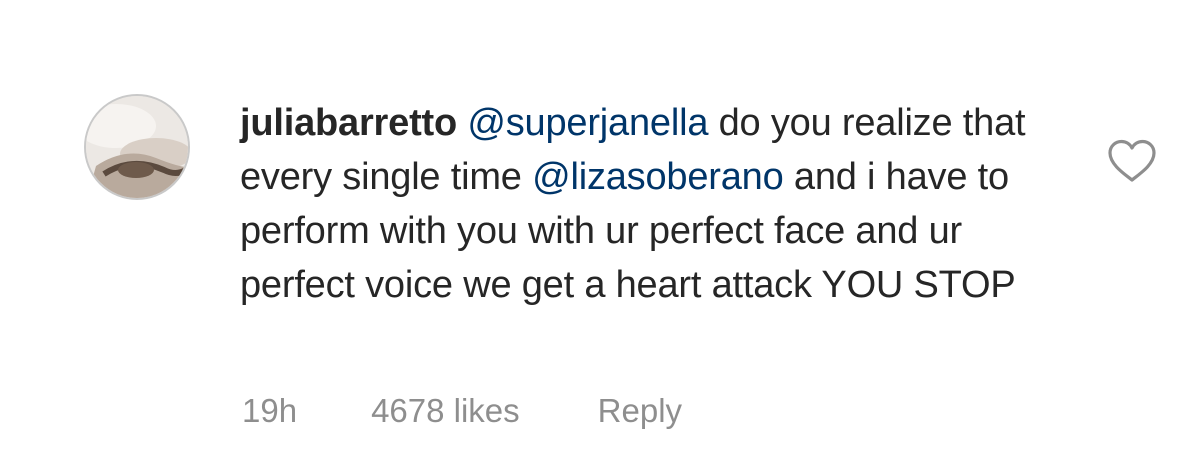 Image resolution: width=1200 pixels, height=449 pixels. I want to click on avatar, so click(137, 147).